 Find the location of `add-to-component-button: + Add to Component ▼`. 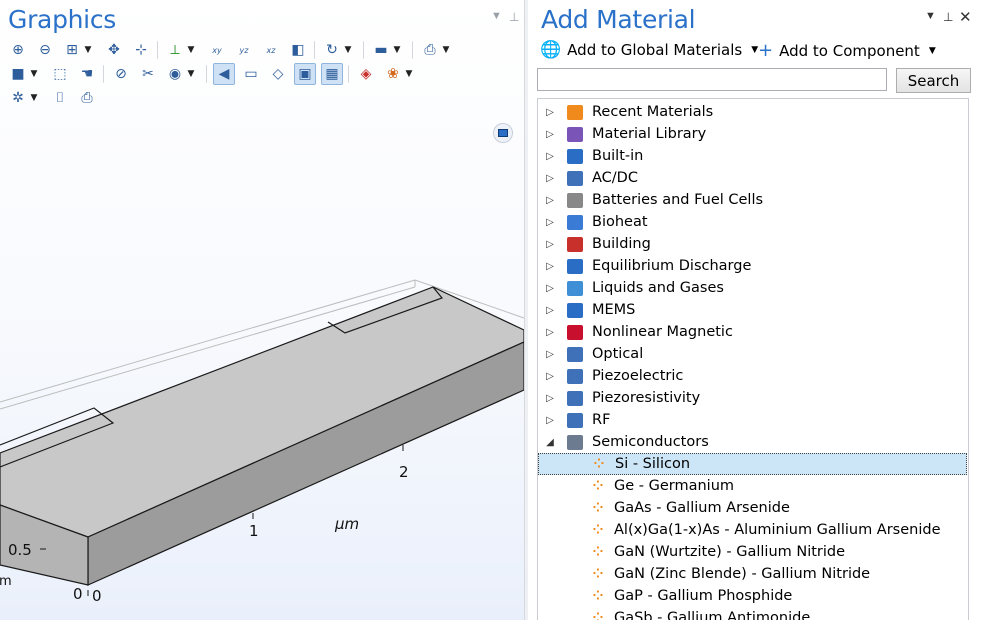

add-to-component-button: + Add to Component ▼ is located at coordinates (847, 50).